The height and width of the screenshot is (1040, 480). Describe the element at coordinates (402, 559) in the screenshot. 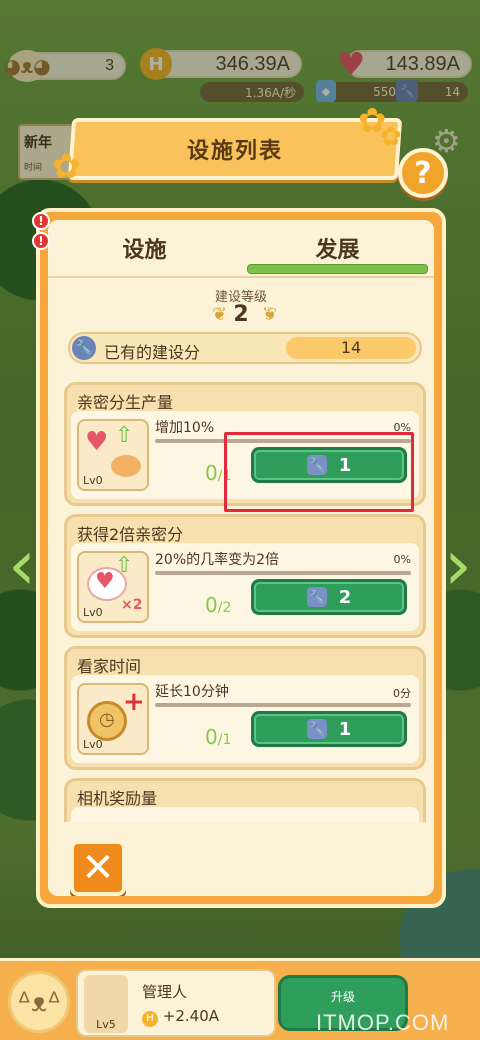

I see `item-pct: 0%` at that location.